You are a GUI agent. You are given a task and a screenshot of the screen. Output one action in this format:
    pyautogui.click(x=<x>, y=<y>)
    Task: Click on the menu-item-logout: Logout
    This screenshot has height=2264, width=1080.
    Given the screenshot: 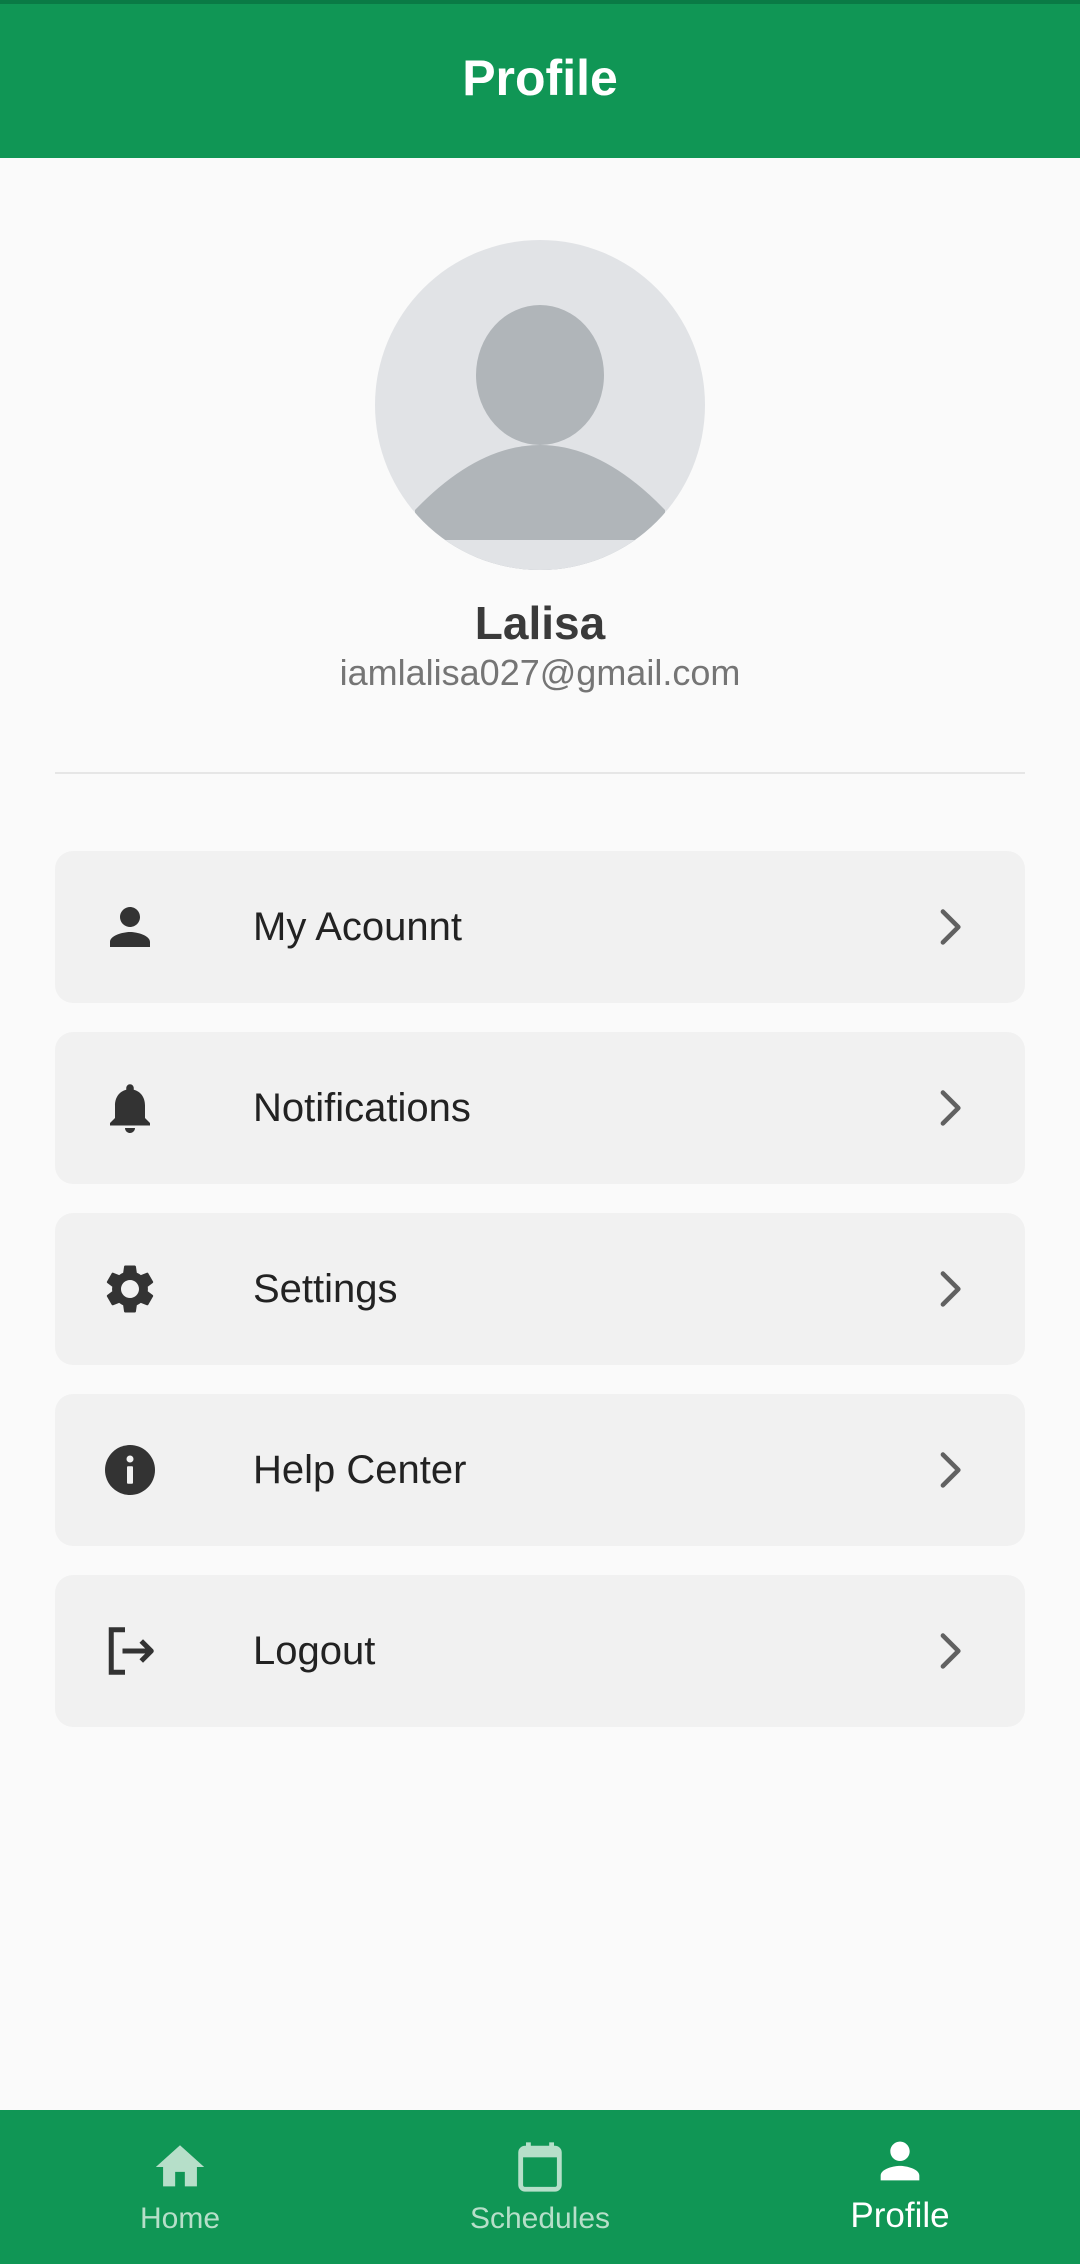 What is the action you would take?
    pyautogui.click(x=540, y=1651)
    